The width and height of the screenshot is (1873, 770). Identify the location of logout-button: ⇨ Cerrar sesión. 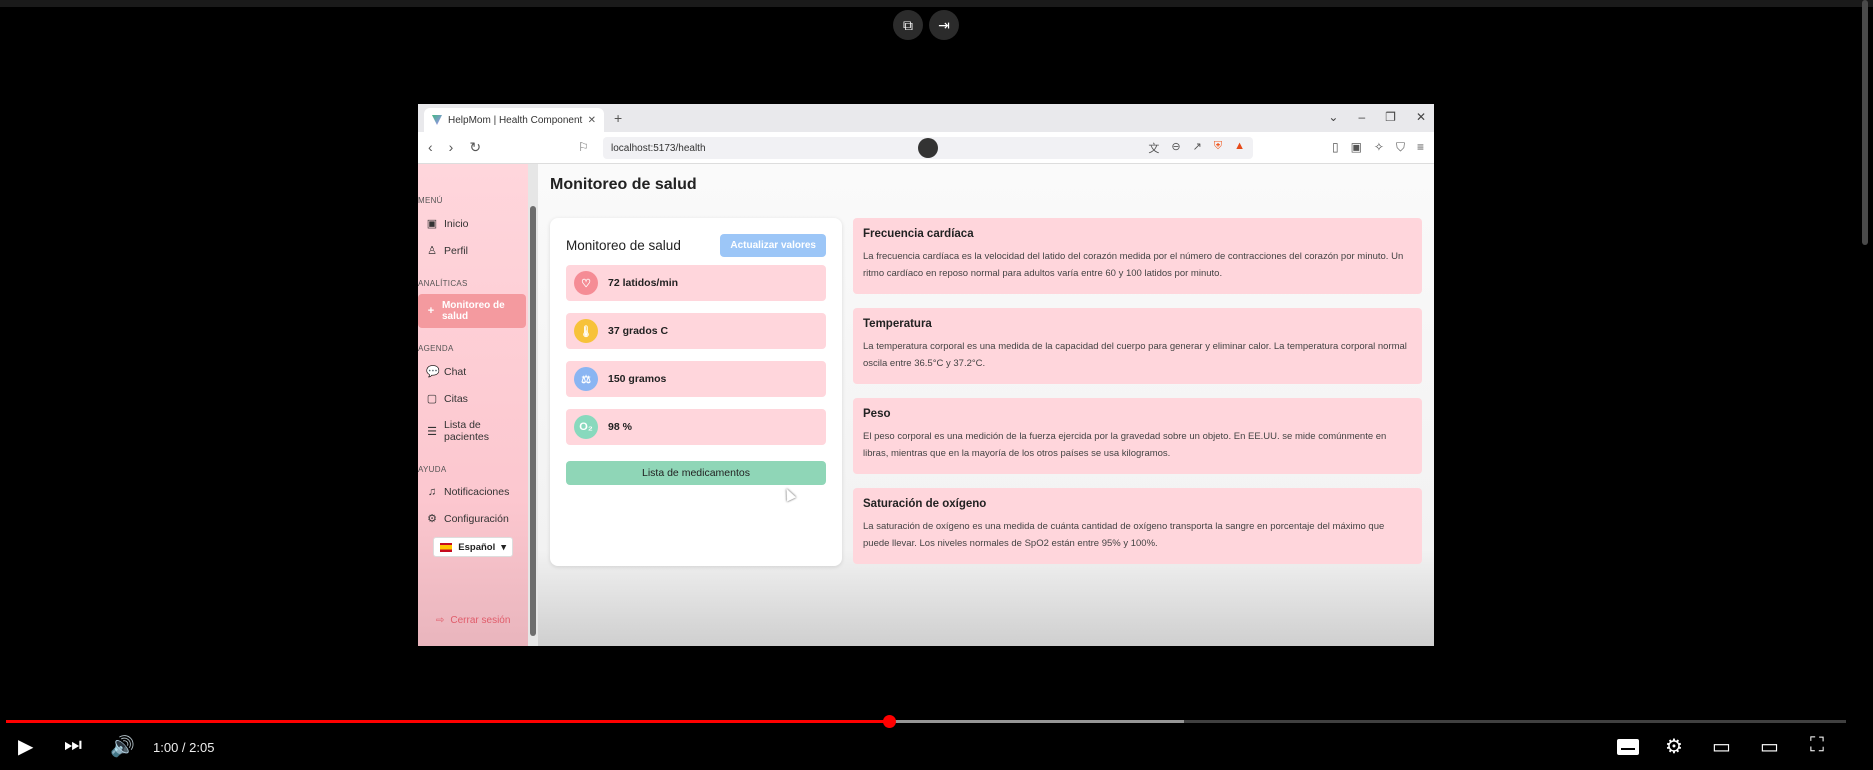
(473, 620).